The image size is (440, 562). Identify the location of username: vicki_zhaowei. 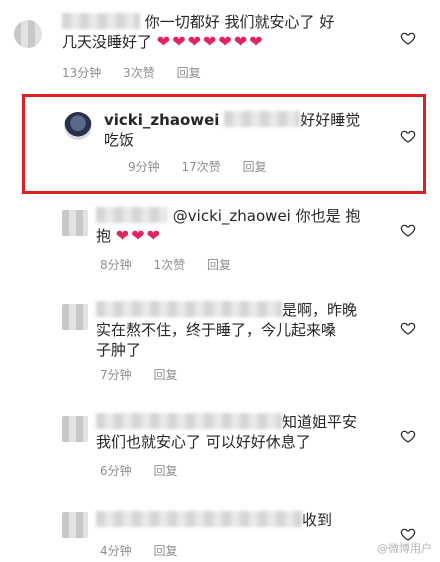
(161, 120).